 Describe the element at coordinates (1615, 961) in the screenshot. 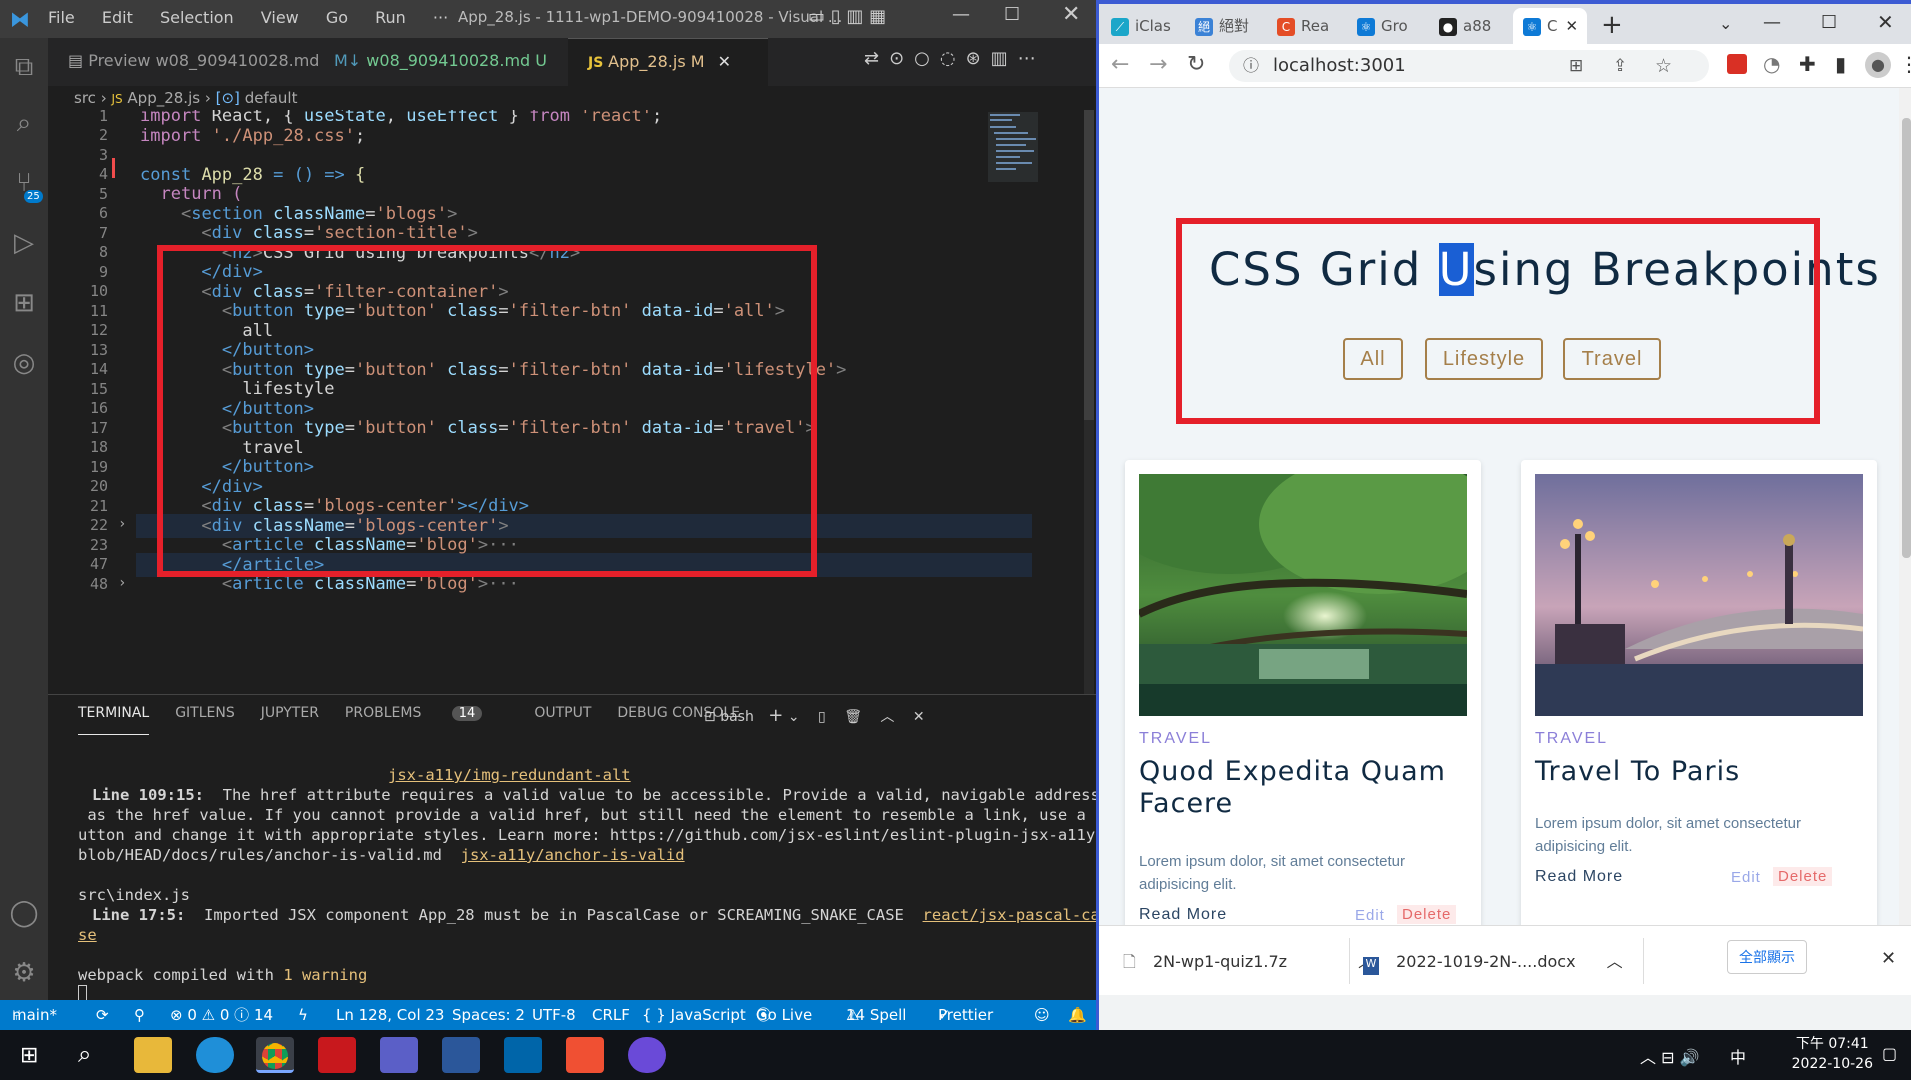

I see `chevron-up-icon: ︿` at that location.